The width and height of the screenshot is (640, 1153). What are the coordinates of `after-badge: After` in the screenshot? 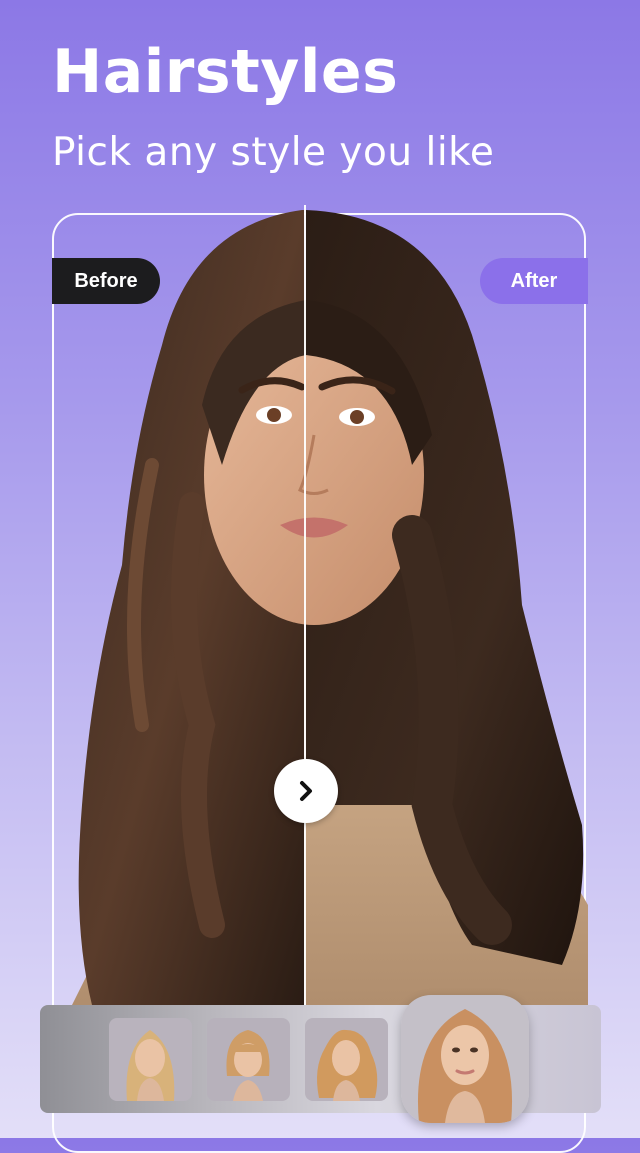 It's located at (534, 281).